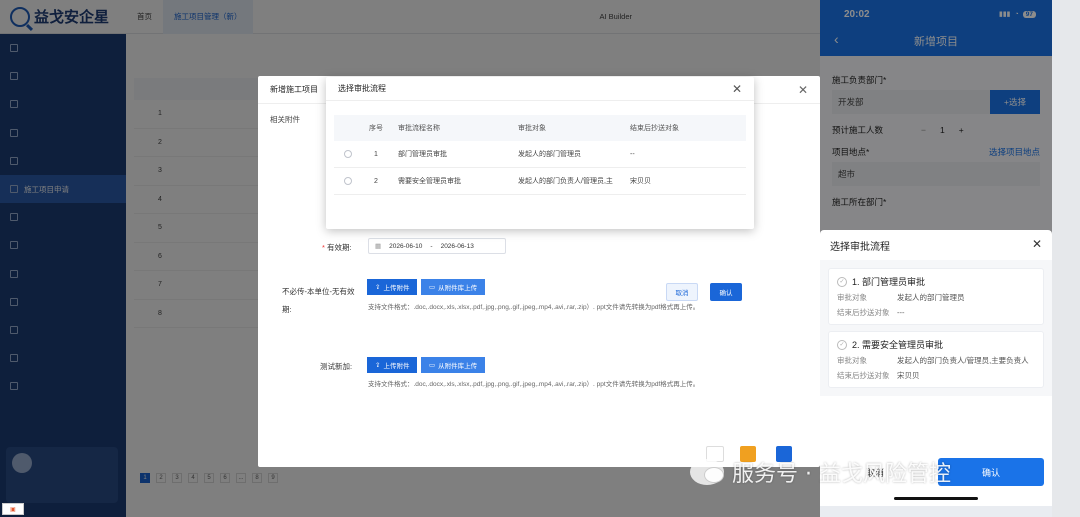  I want to click on row-name: 部门管理员审批, so click(422, 154).